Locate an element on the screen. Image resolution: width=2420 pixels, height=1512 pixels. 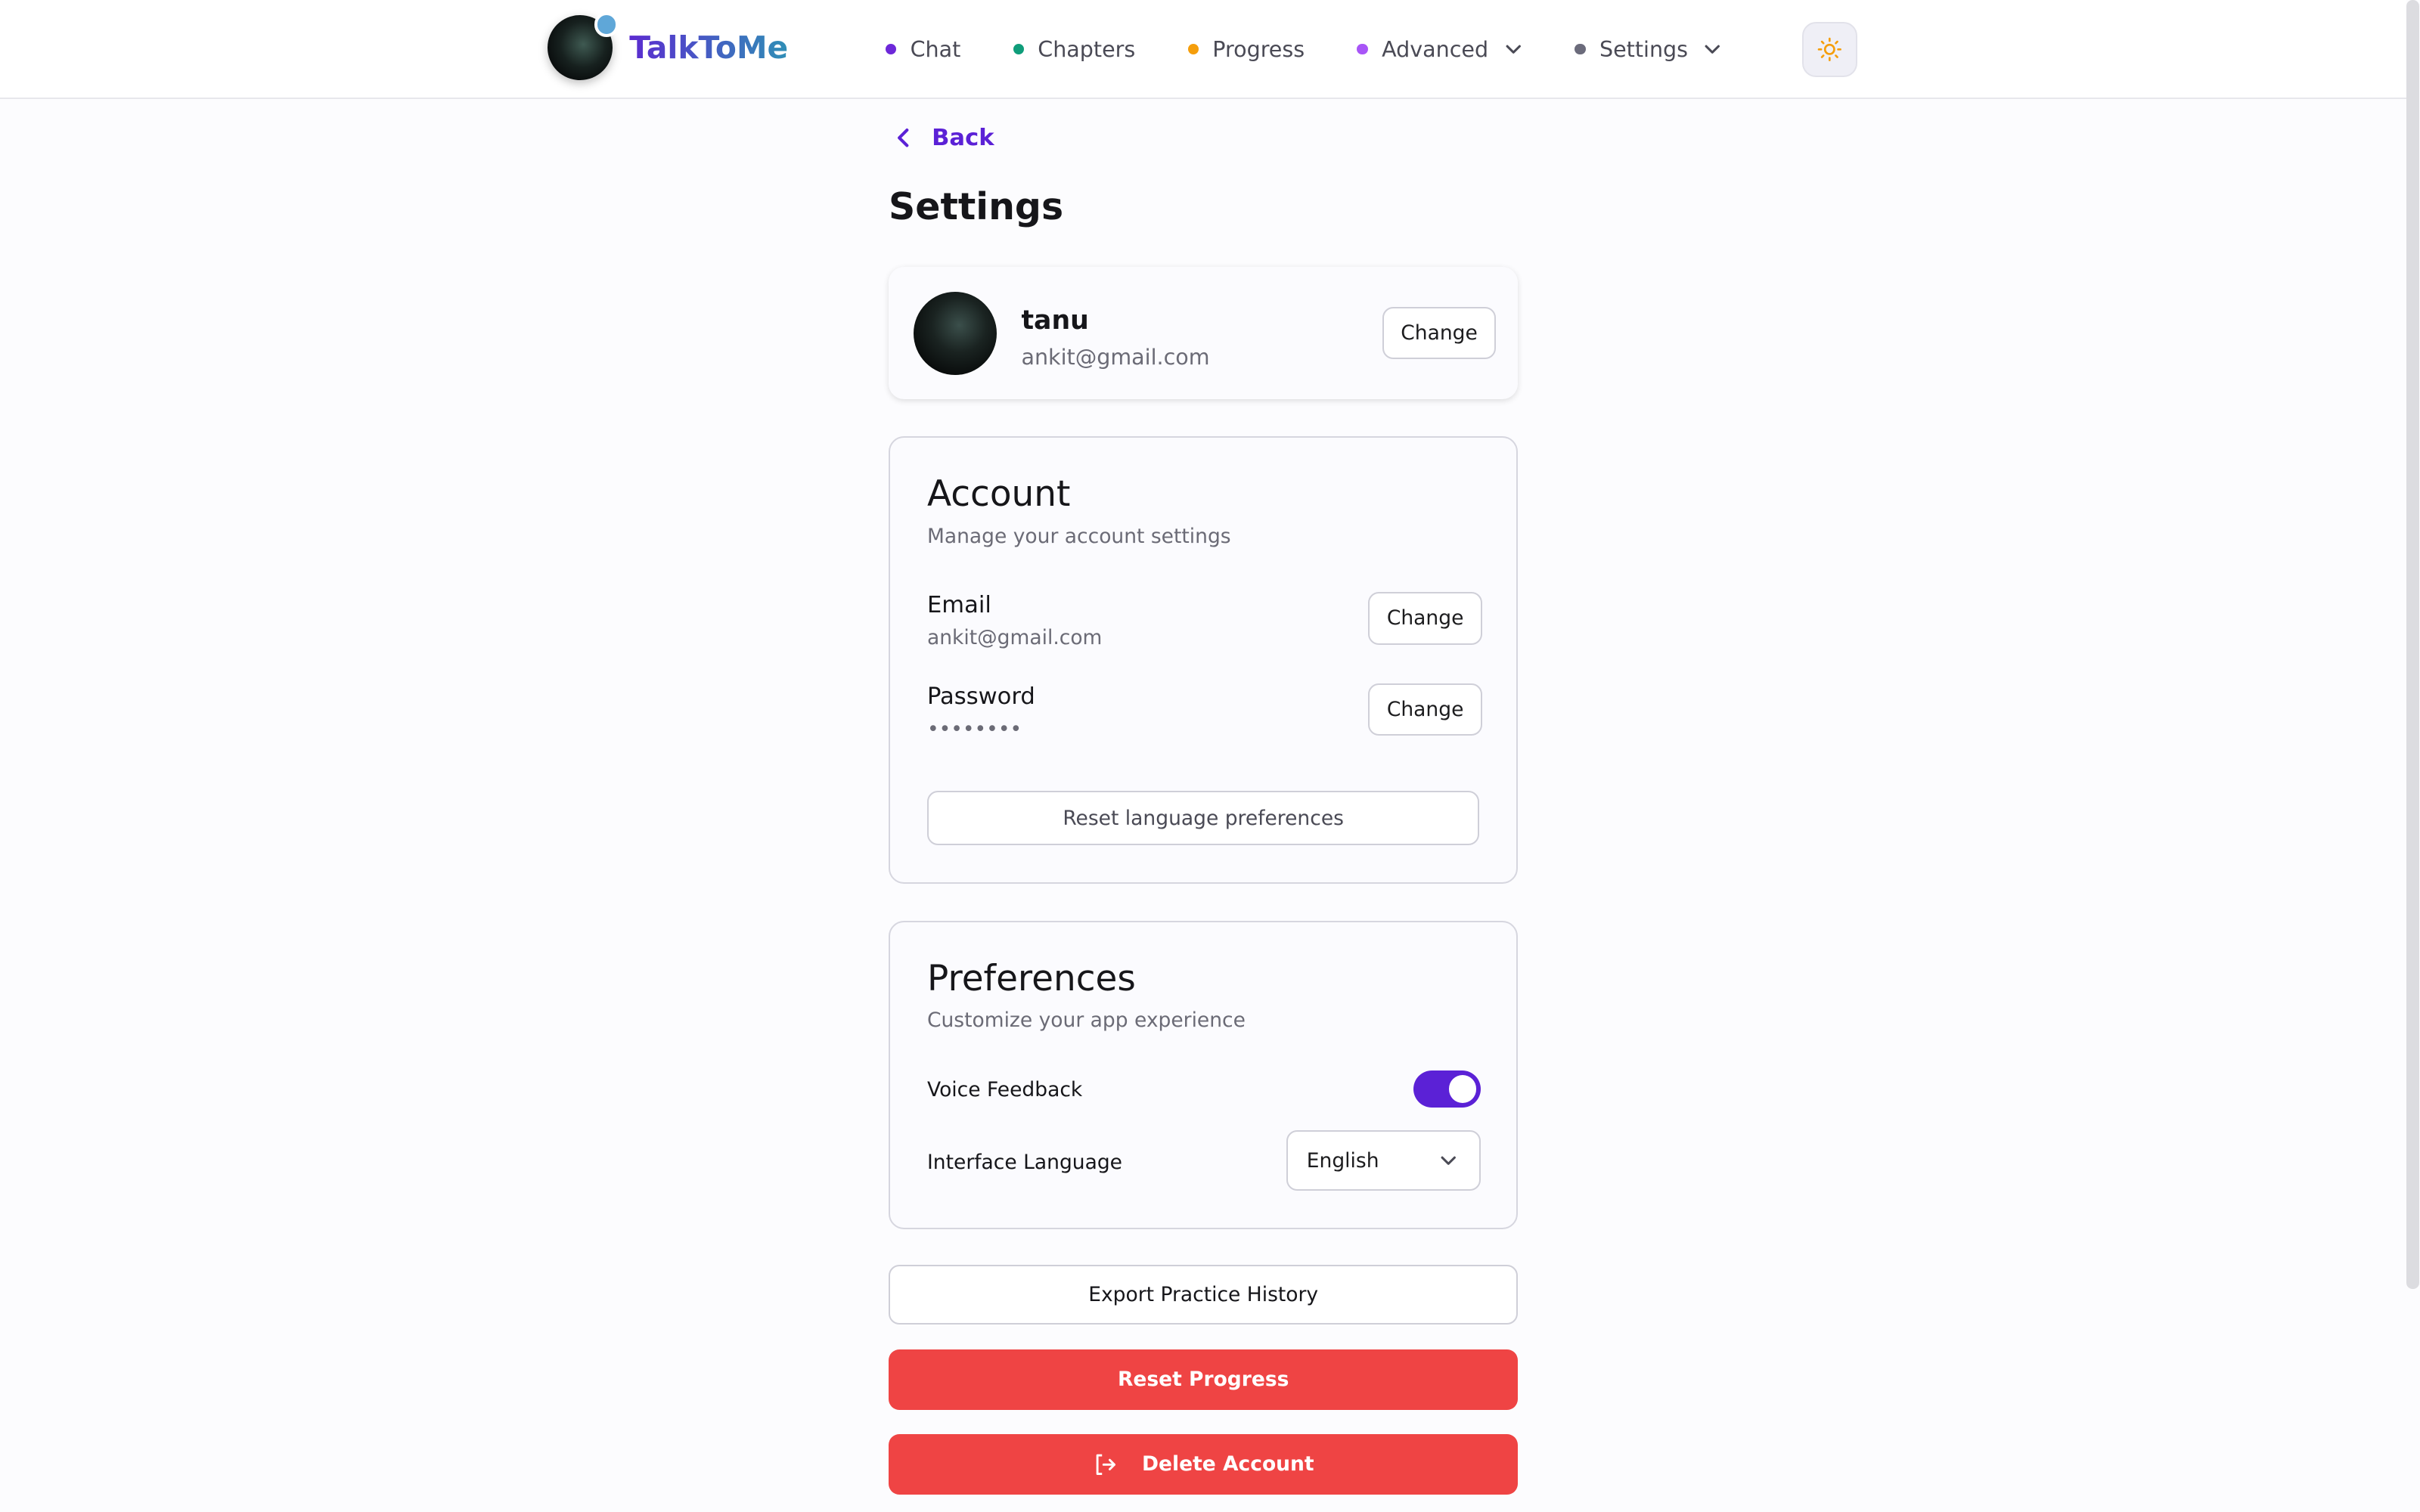
logout-icon is located at coordinates (1105, 1464).